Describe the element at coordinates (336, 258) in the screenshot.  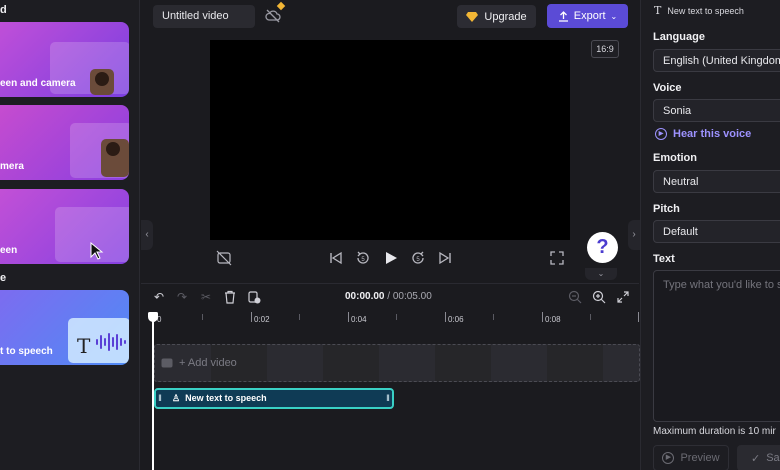
I see `skip-back-icon` at that location.